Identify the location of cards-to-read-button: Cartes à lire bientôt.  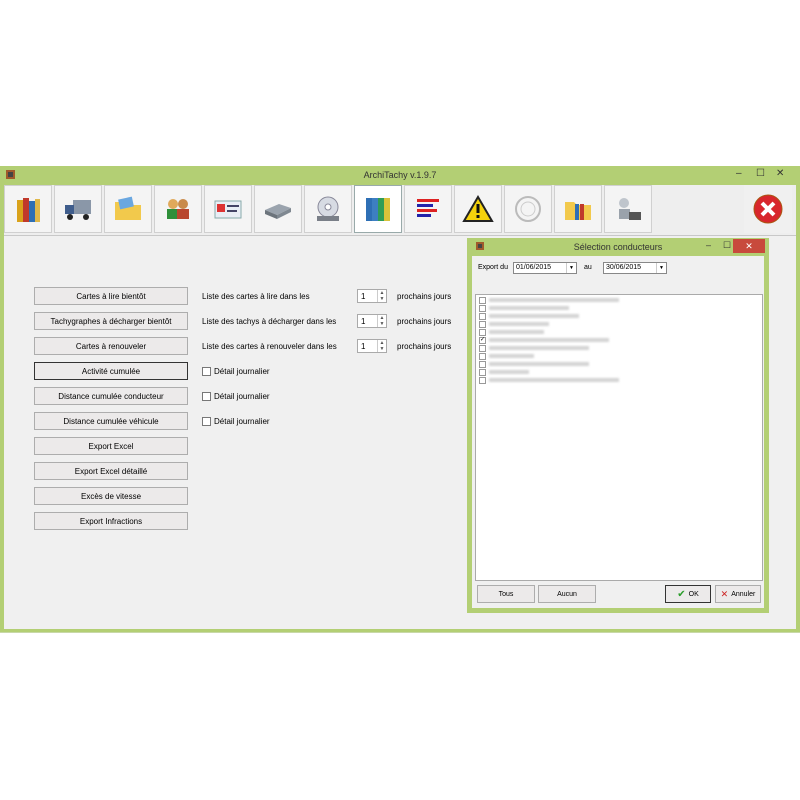
(111, 296).